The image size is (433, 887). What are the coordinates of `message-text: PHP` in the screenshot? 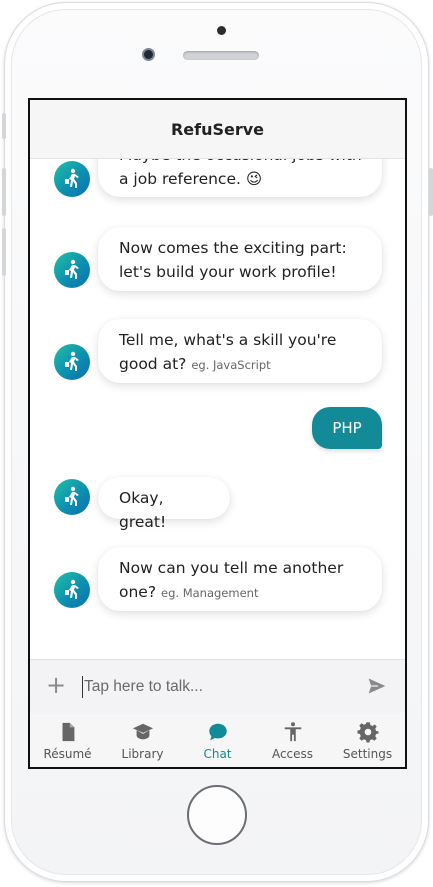 It's located at (347, 428).